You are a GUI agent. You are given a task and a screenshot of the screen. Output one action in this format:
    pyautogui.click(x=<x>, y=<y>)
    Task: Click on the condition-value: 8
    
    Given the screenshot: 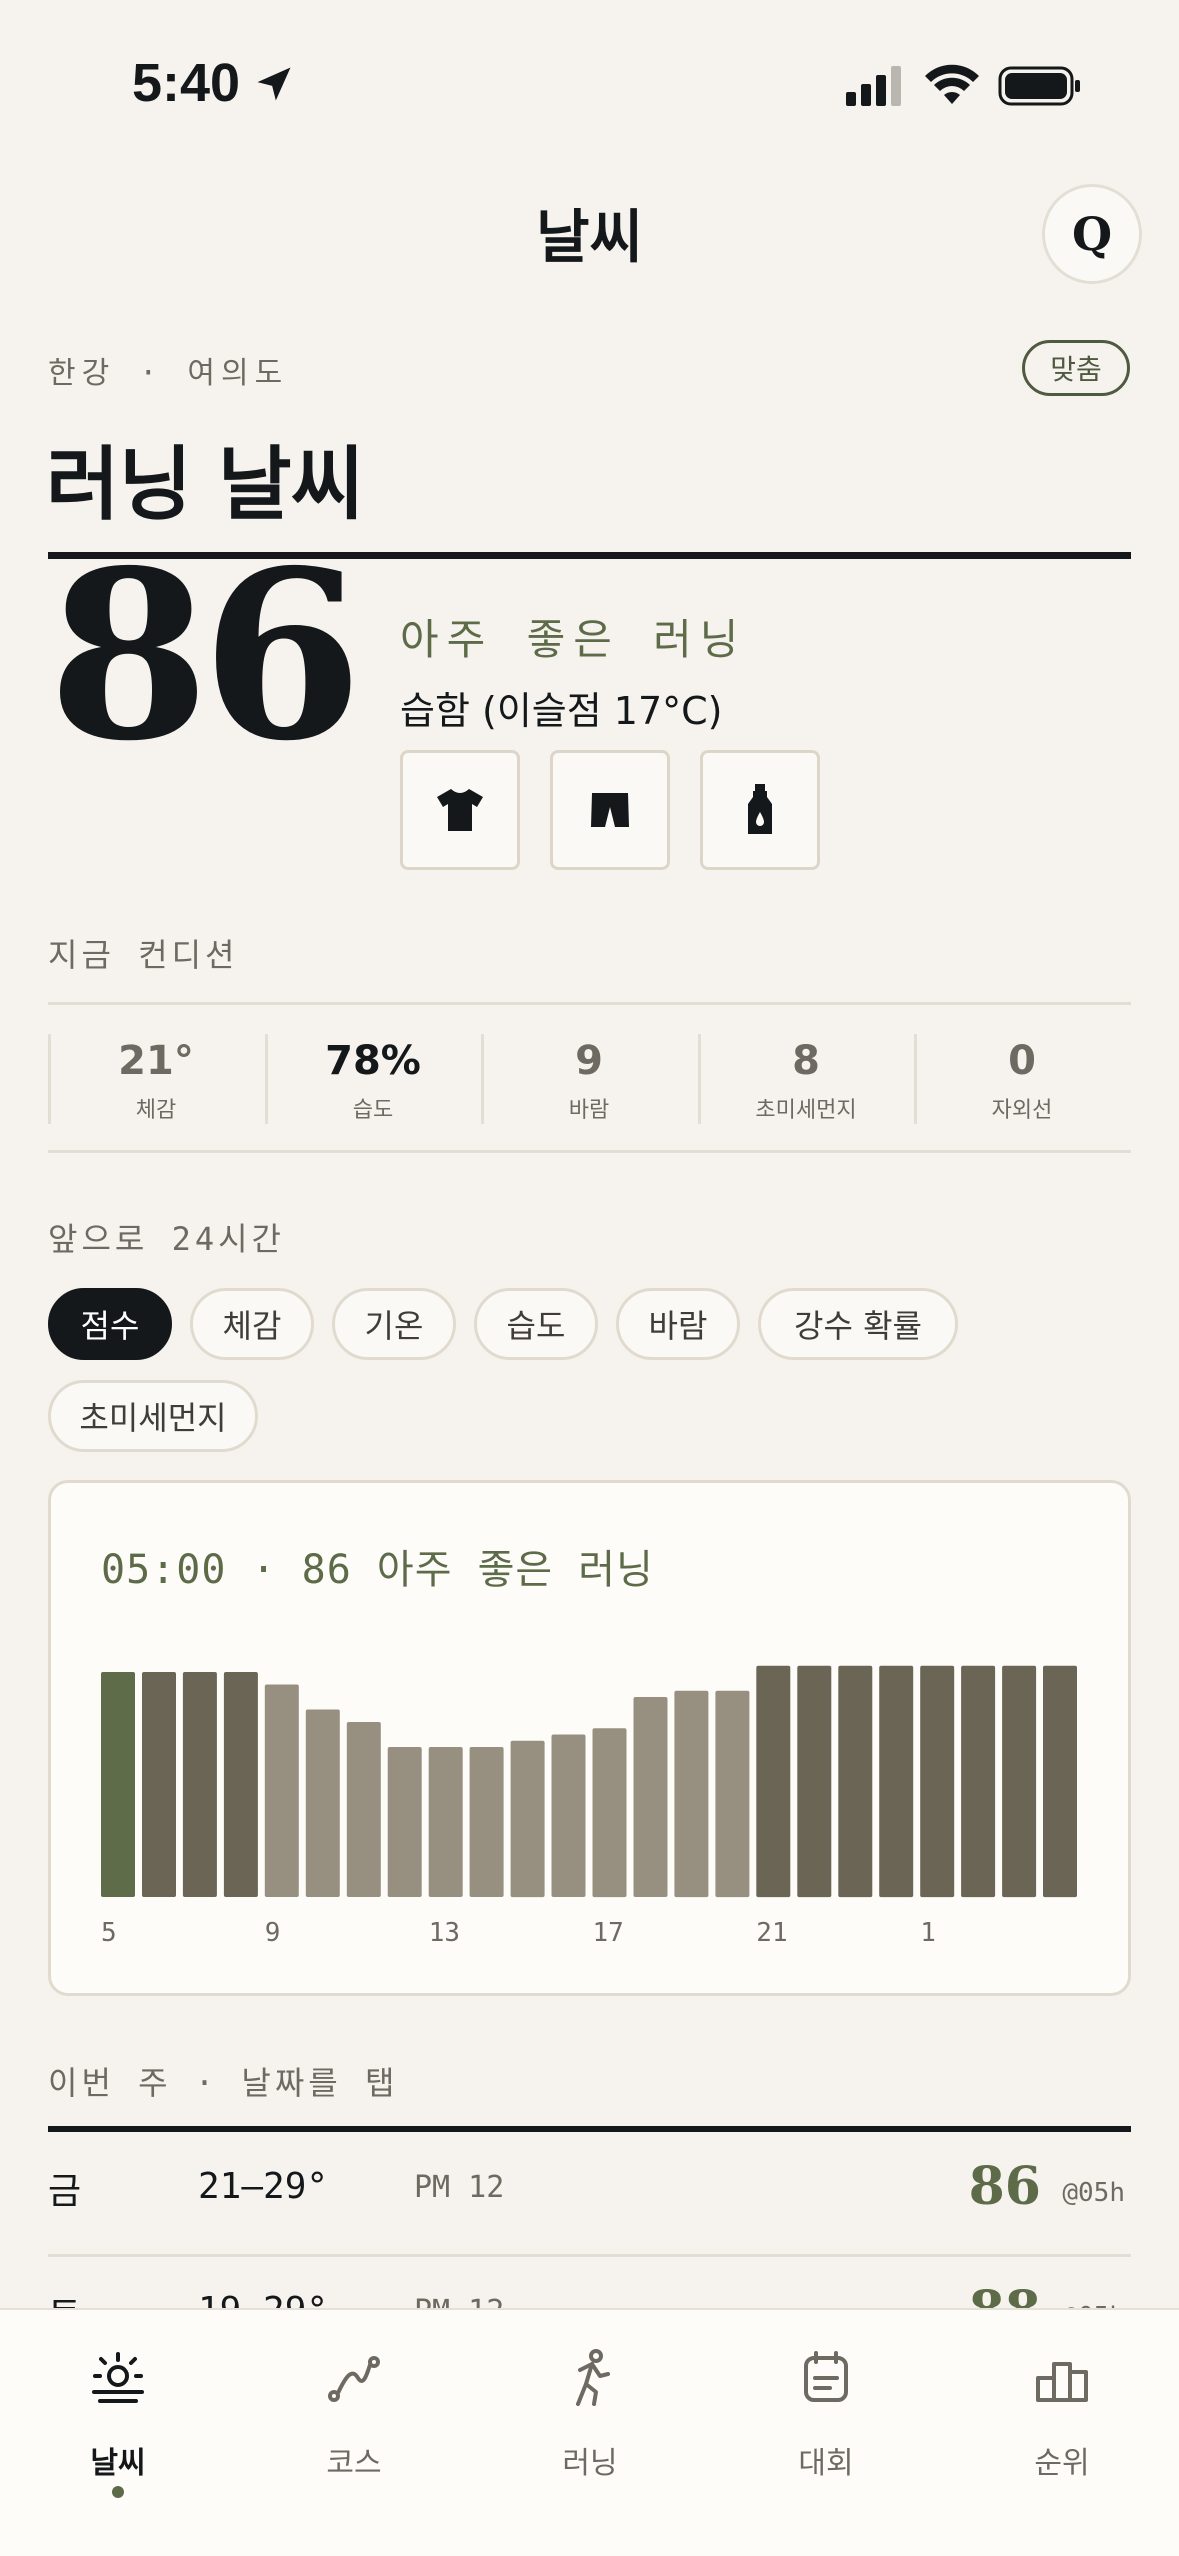 What is the action you would take?
    pyautogui.click(x=806, y=1061)
    